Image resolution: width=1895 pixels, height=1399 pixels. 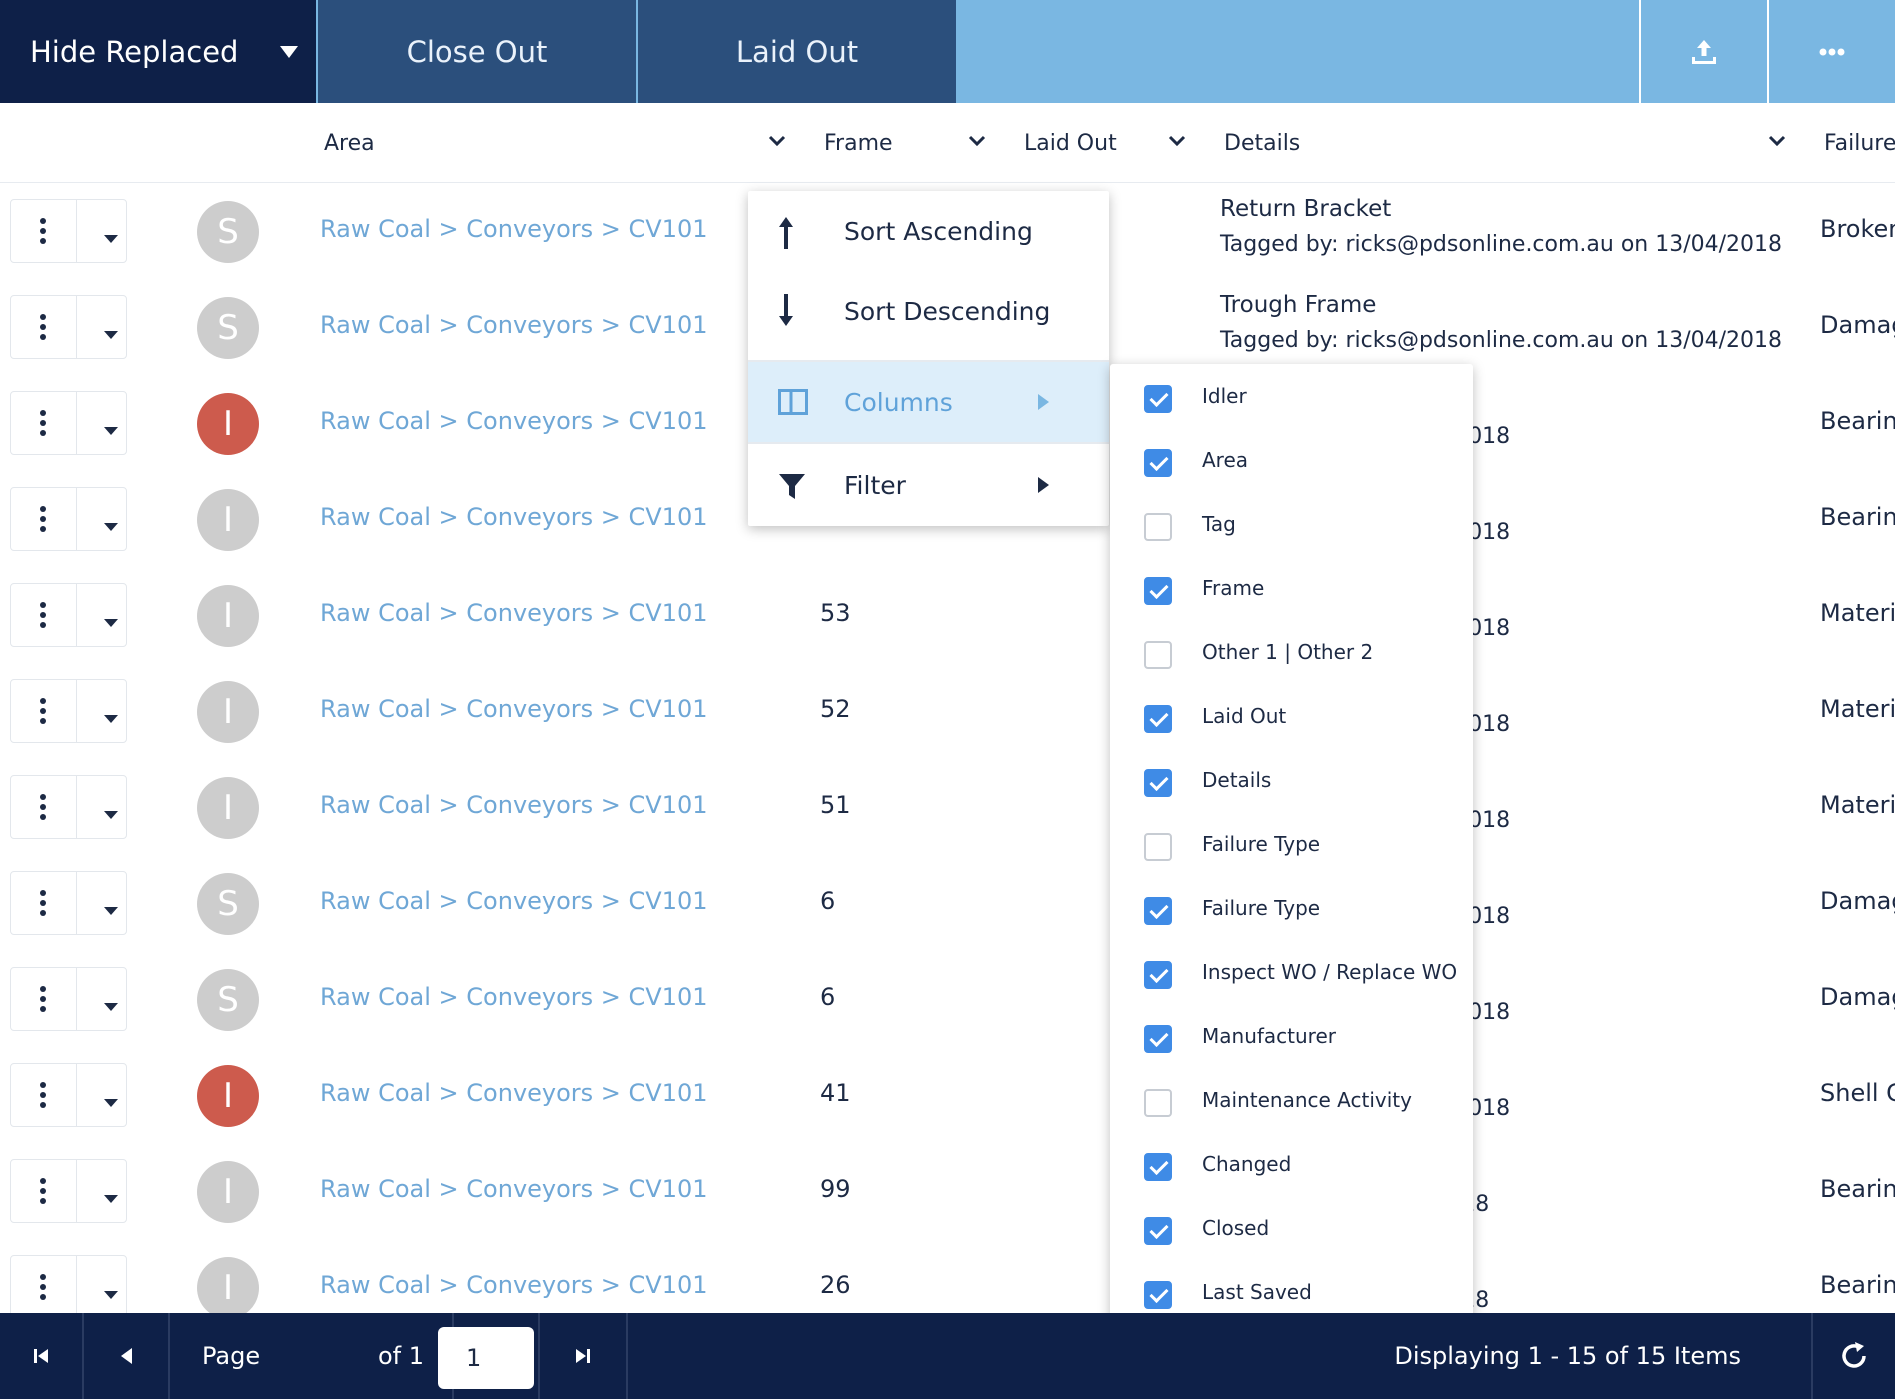 What do you see at coordinates (928, 231) in the screenshot?
I see `sort-ascending-item: Sort Ascending` at bounding box center [928, 231].